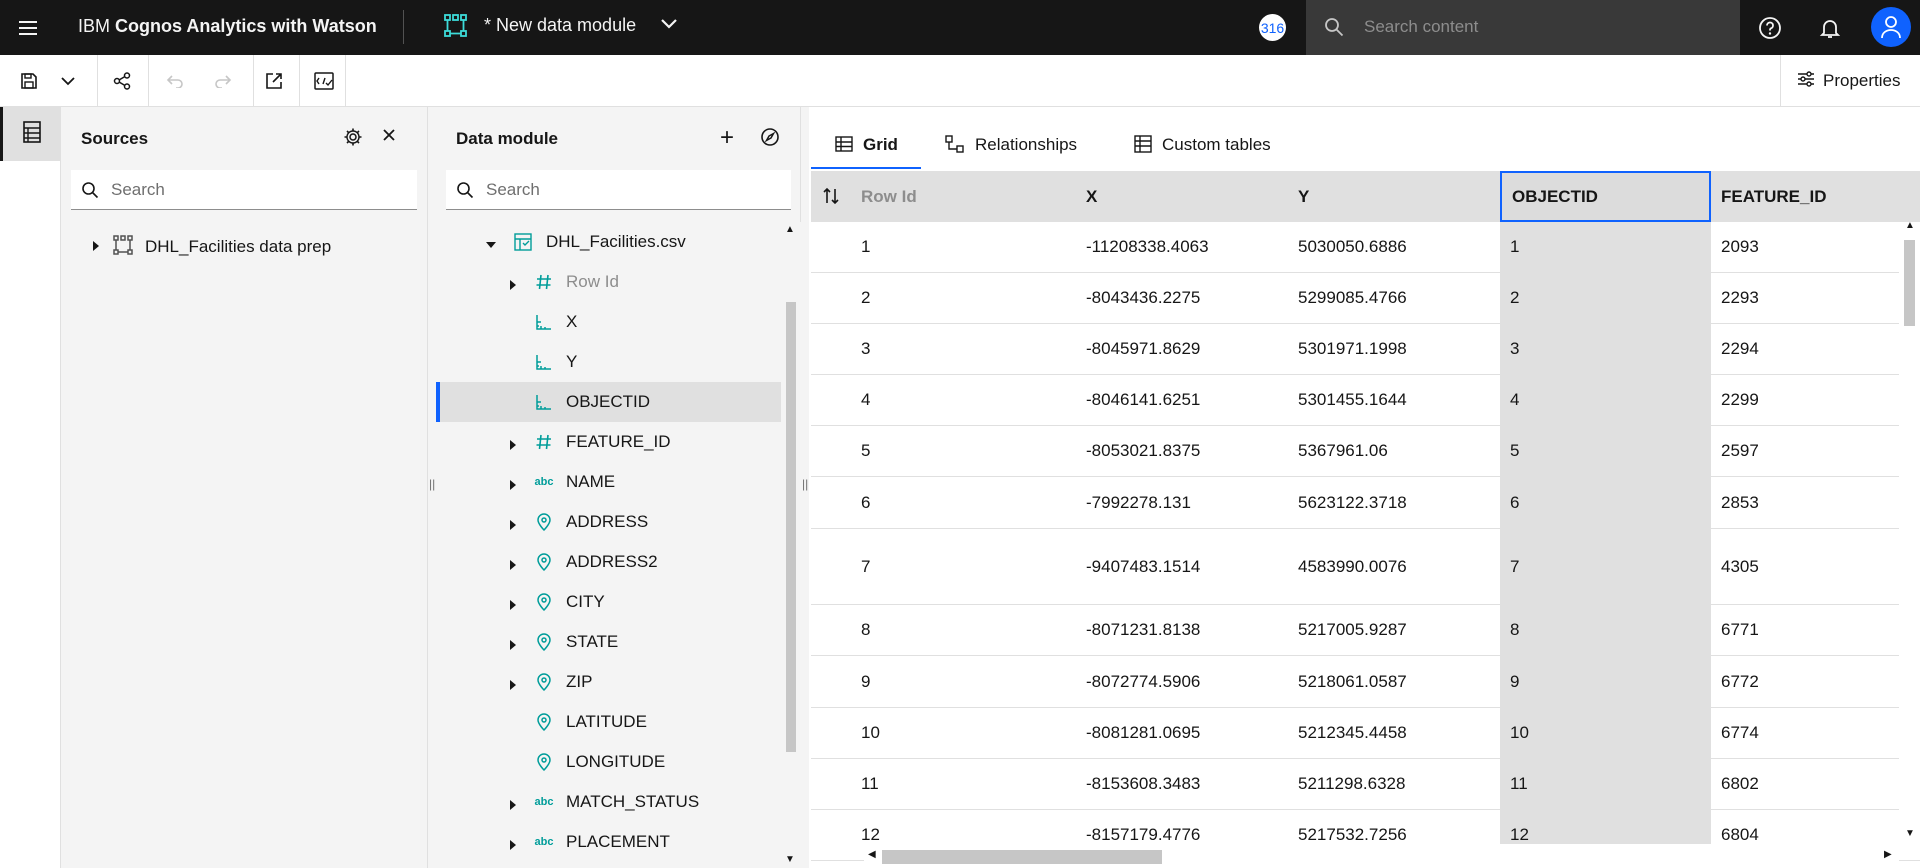  What do you see at coordinates (1182, 298) in the screenshot?
I see `table-cell: -8043436.2275` at bounding box center [1182, 298].